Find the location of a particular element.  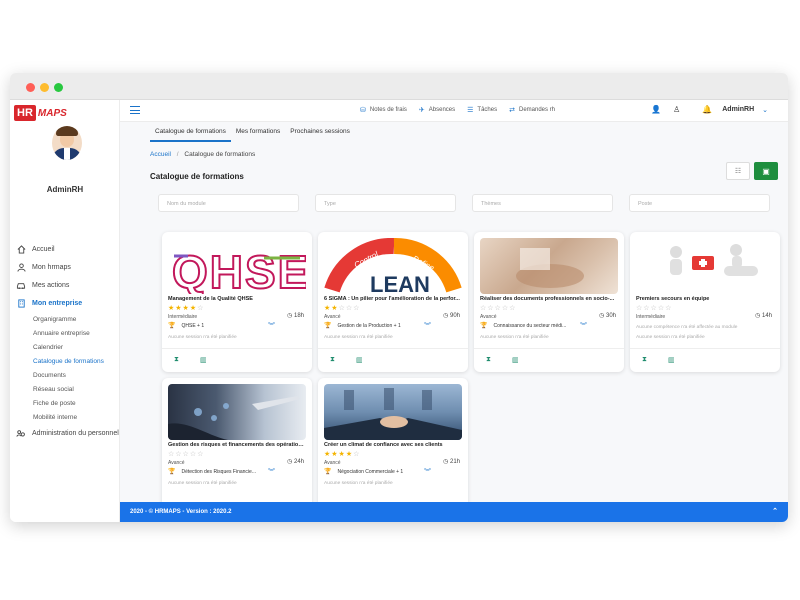

sidebar-item-mes-actions: Mes actions is located at coordinates (68, 285).